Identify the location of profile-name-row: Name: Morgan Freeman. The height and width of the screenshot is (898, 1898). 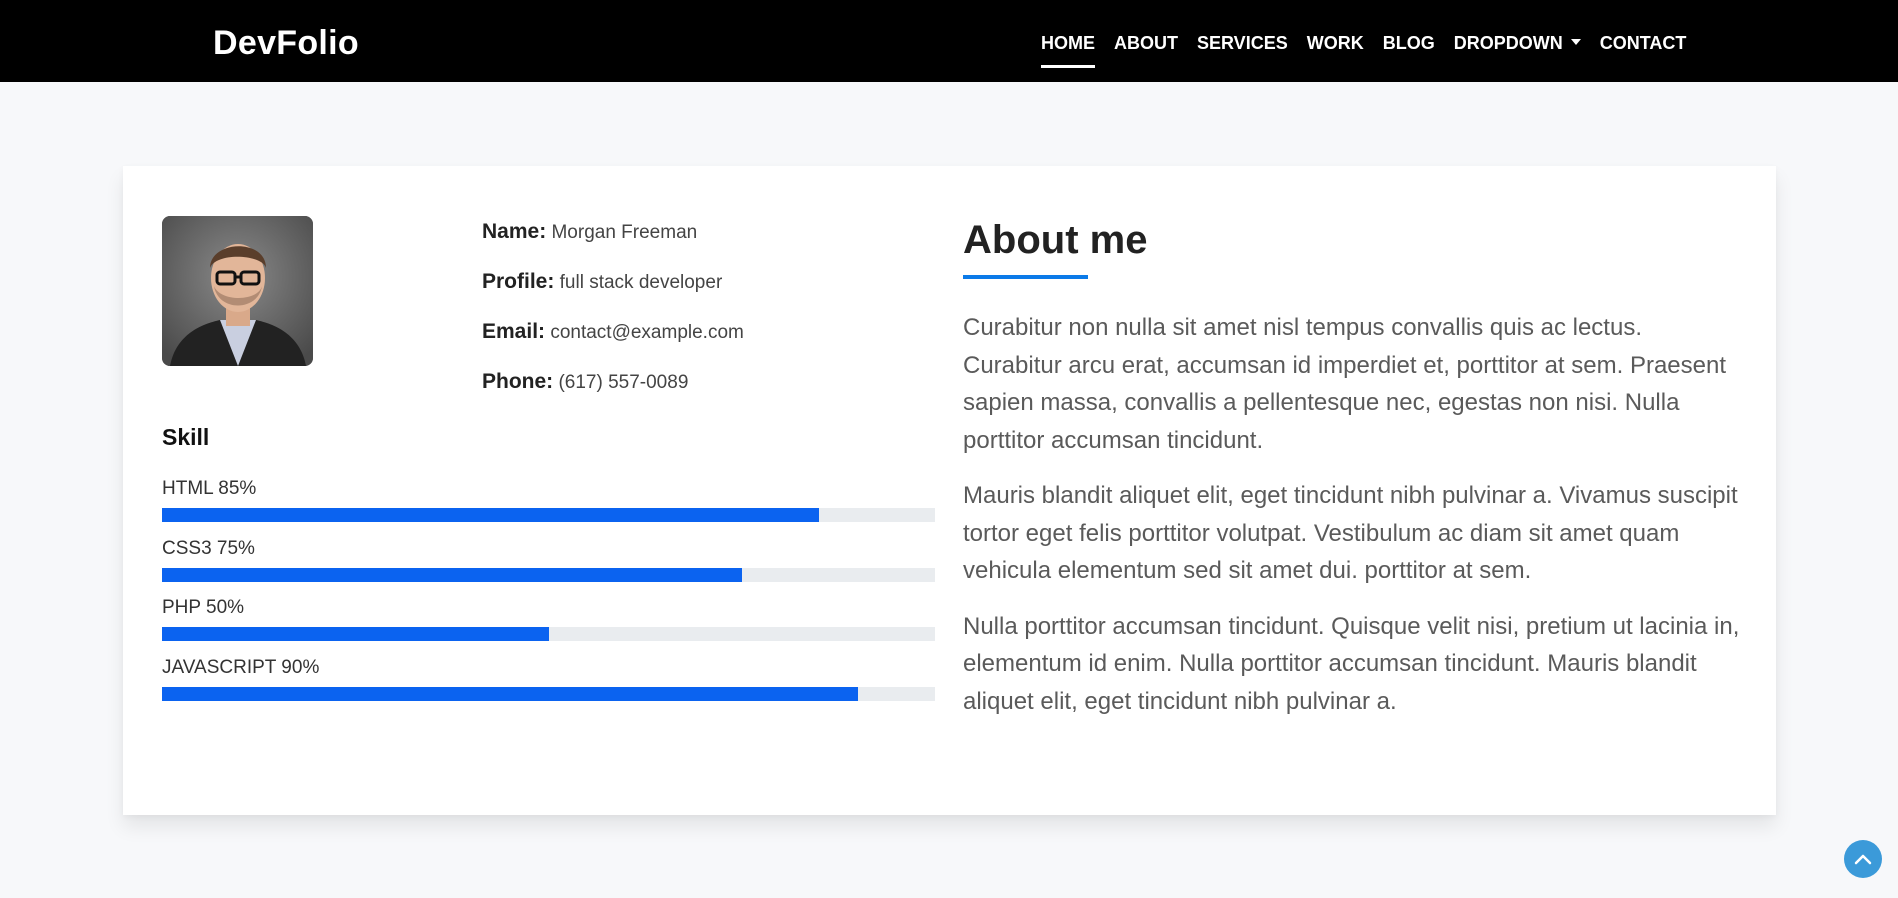
(613, 243).